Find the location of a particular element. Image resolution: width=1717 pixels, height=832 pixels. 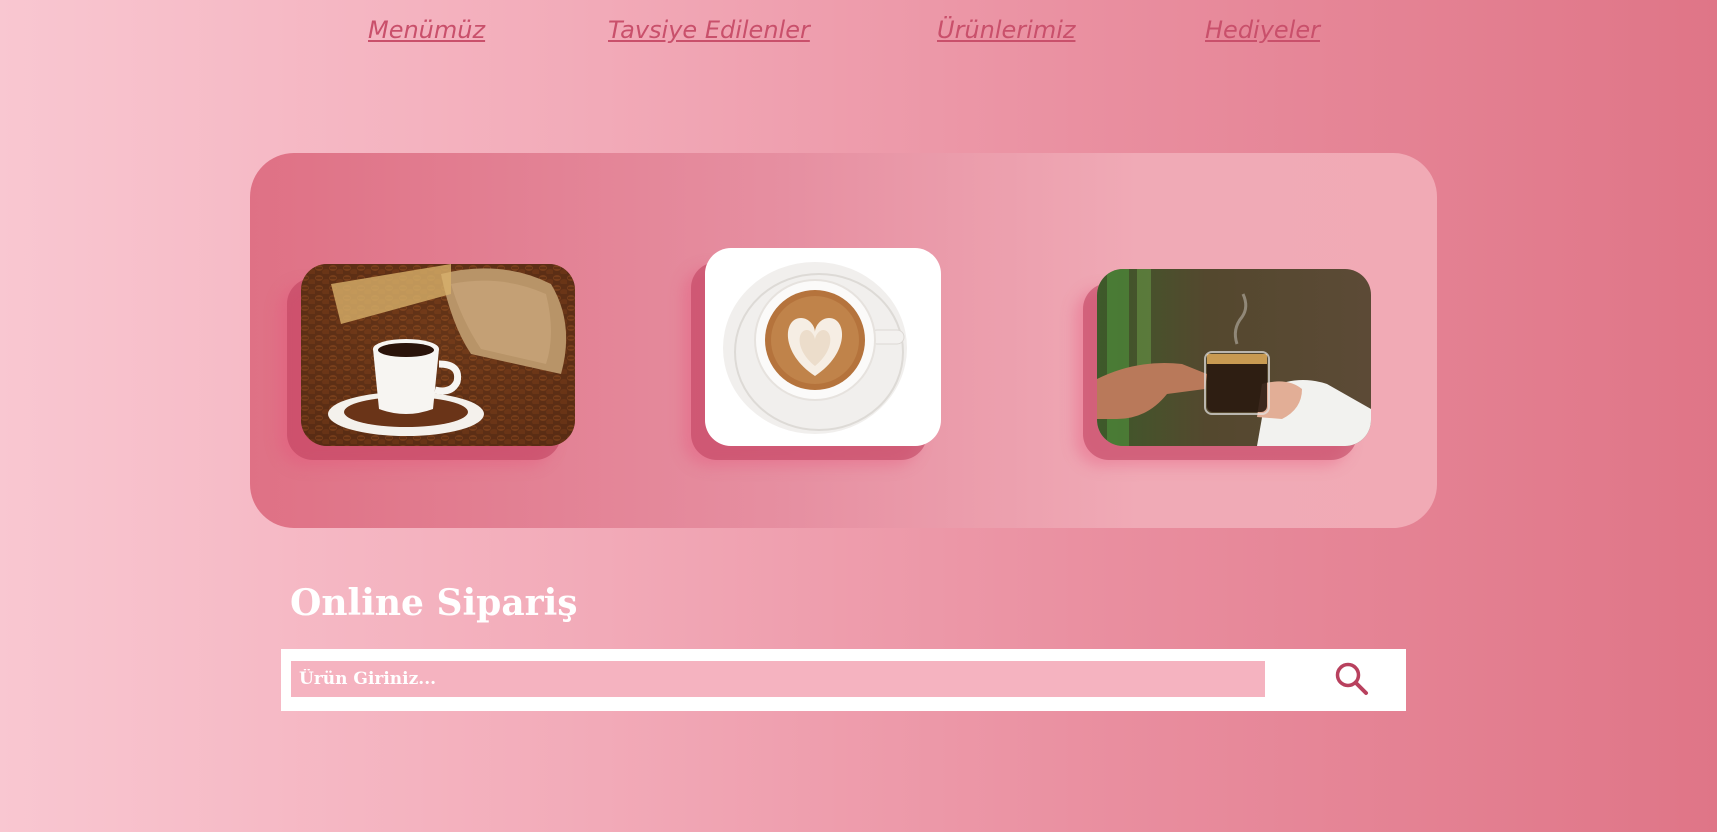

gallery-image-espresso-hands is located at coordinates (1234, 357).